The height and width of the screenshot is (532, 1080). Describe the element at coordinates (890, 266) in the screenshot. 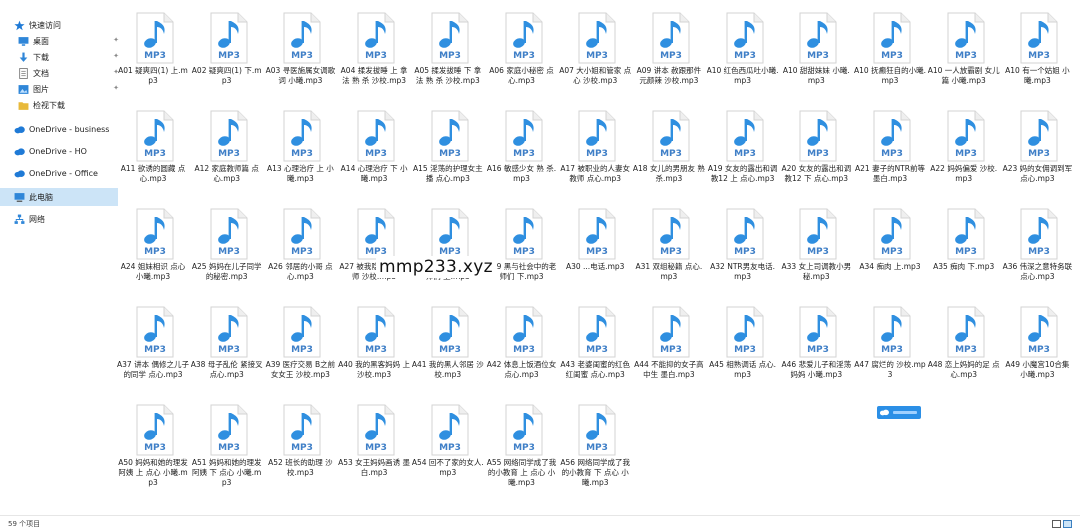

I see `file-name: A34 痴肉 上.mp3` at that location.